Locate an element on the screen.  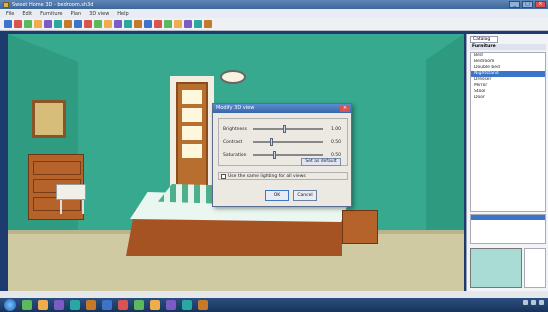
stool is located at coordinates (71, 192).